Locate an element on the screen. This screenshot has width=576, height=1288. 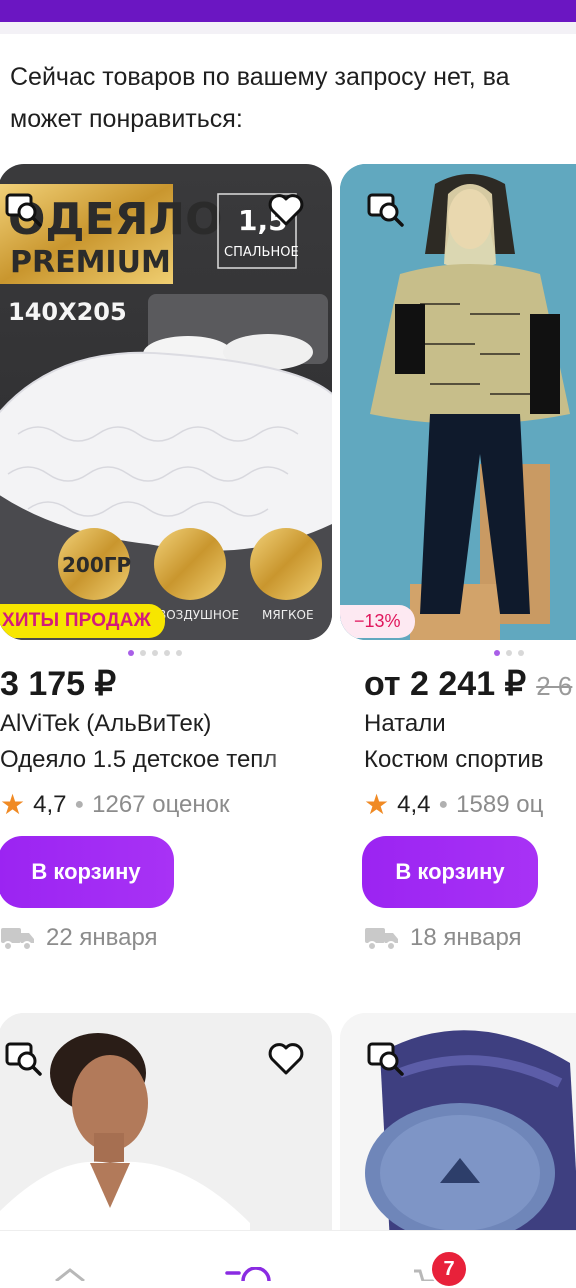
delivery-date-text: 22 января is located at coordinates (102, 937).